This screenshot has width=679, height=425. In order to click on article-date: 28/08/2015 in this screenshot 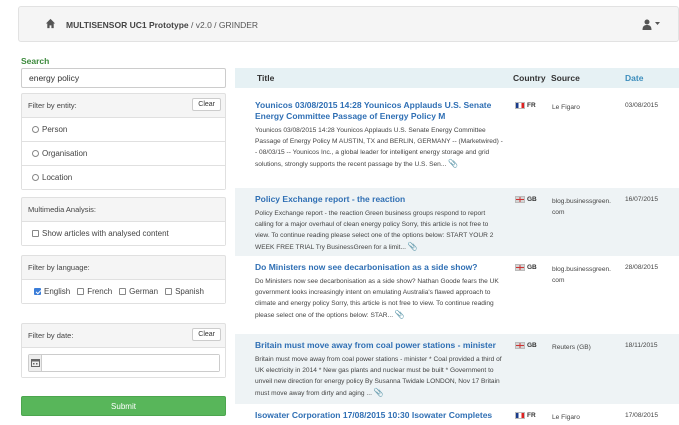, I will do `click(642, 267)`.